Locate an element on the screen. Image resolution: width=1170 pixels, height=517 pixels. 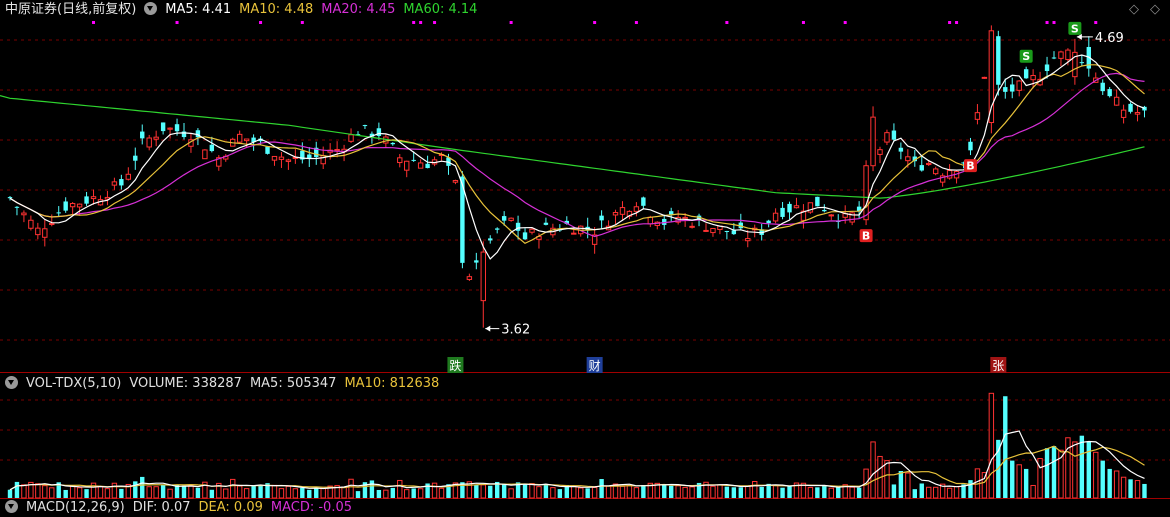
signal-label: B is located at coordinates (866, 236).